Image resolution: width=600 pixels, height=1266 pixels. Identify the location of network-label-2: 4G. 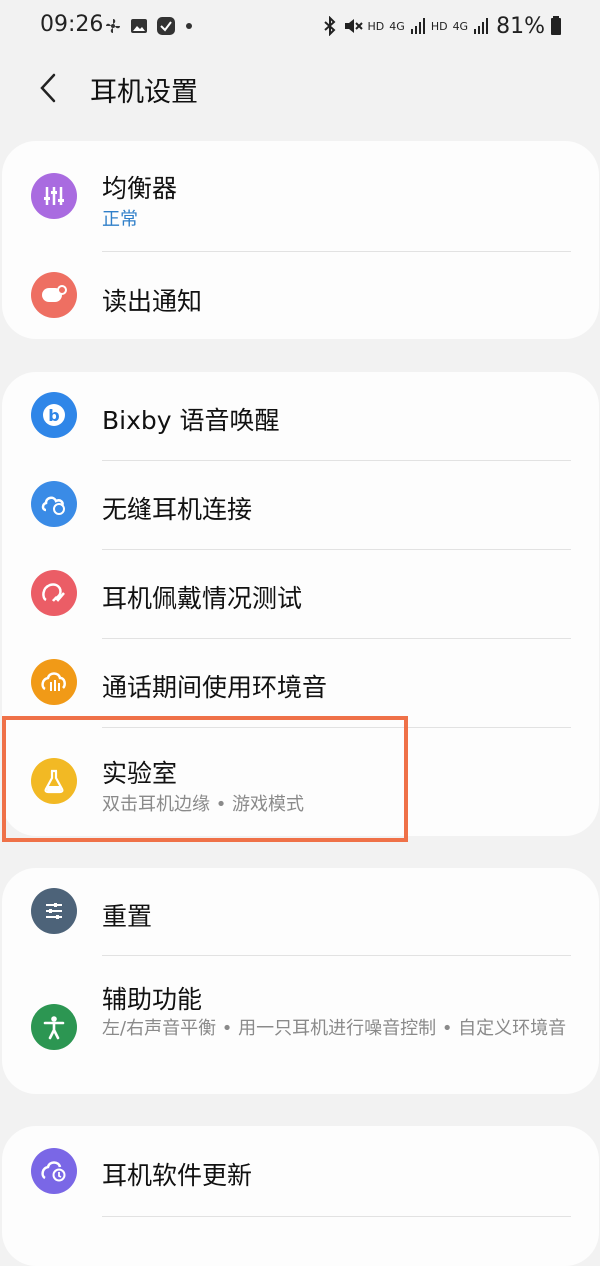
(460, 26).